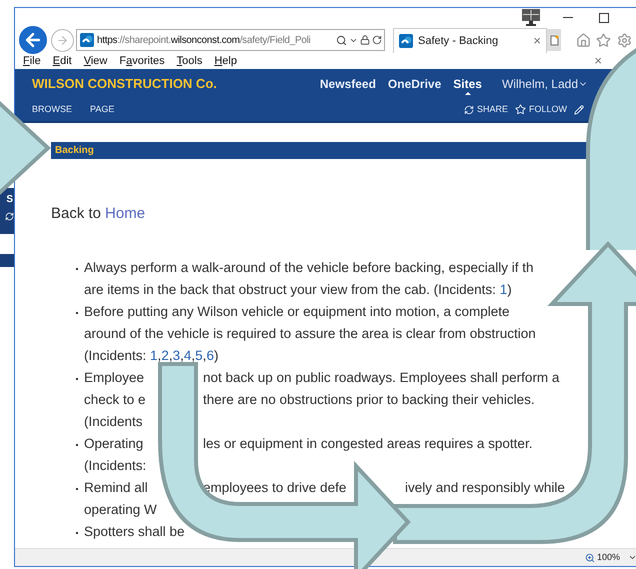 The width and height of the screenshot is (636, 569). What do you see at coordinates (369, 400) in the screenshot?
I see `bullet-text: there are no obstructions prior to backing their vehicles.` at bounding box center [369, 400].